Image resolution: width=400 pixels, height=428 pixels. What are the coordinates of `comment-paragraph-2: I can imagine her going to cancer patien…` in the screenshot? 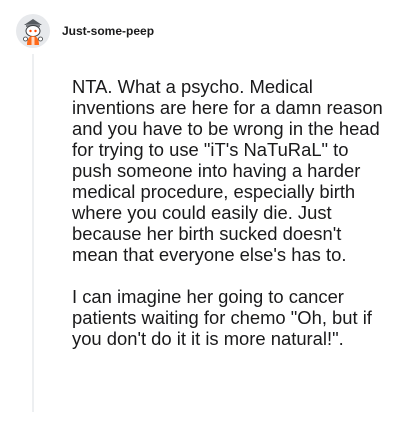 It's located at (222, 317).